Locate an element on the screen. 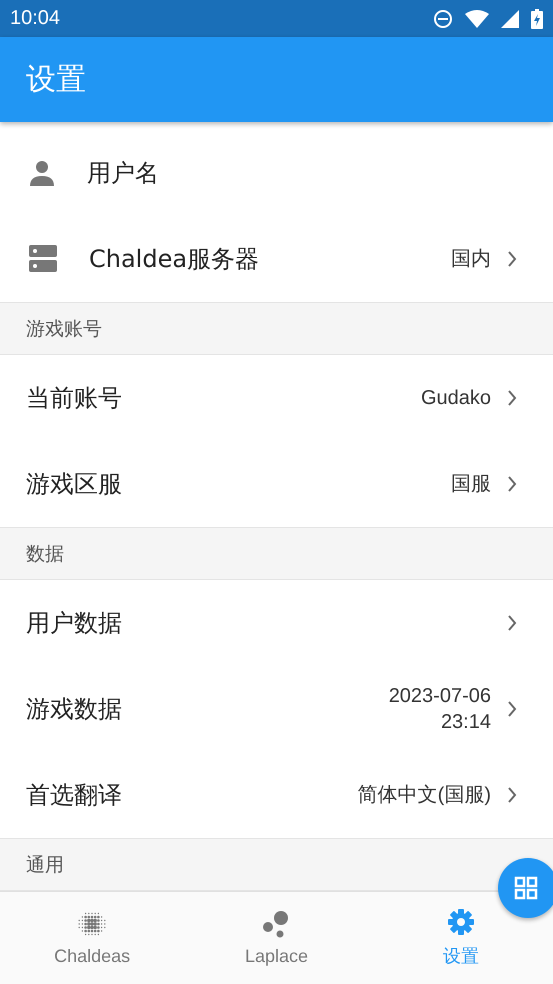 The height and width of the screenshot is (984, 553). row-label: 当前账号 is located at coordinates (74, 398).